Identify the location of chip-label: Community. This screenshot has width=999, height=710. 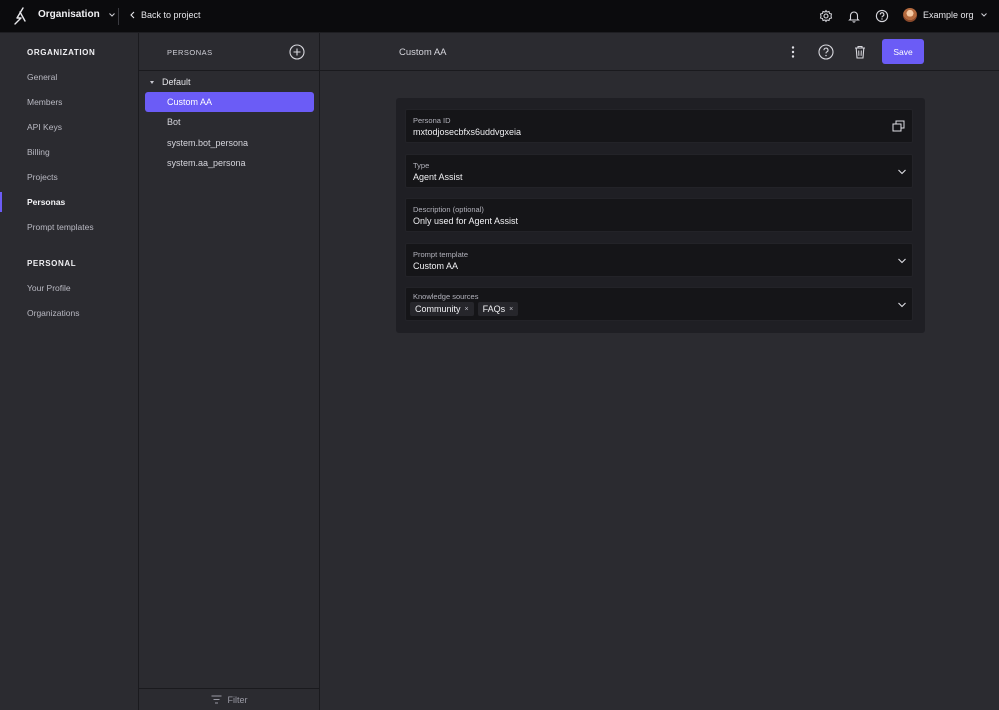
(438, 309).